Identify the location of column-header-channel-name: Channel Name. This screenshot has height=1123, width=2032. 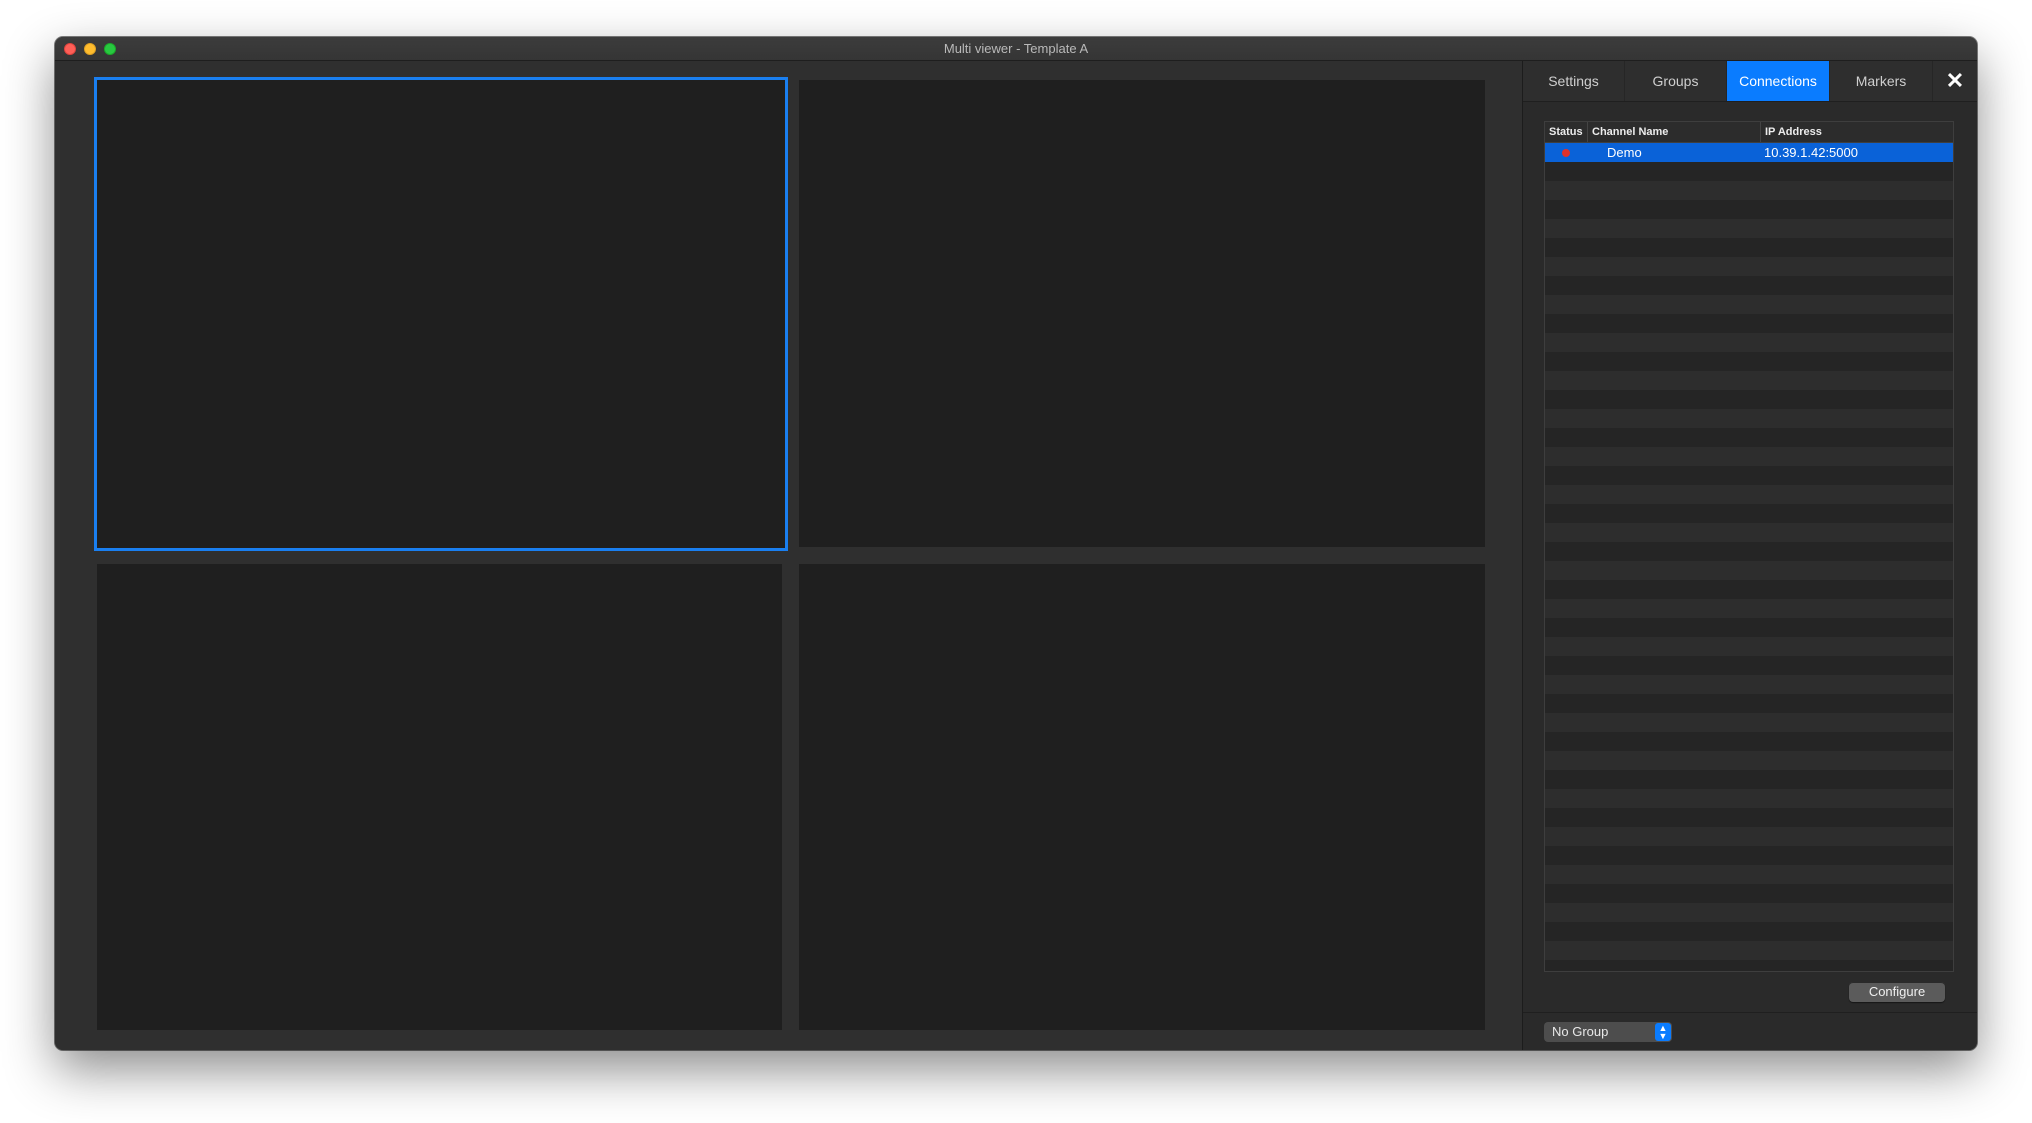
(1674, 132).